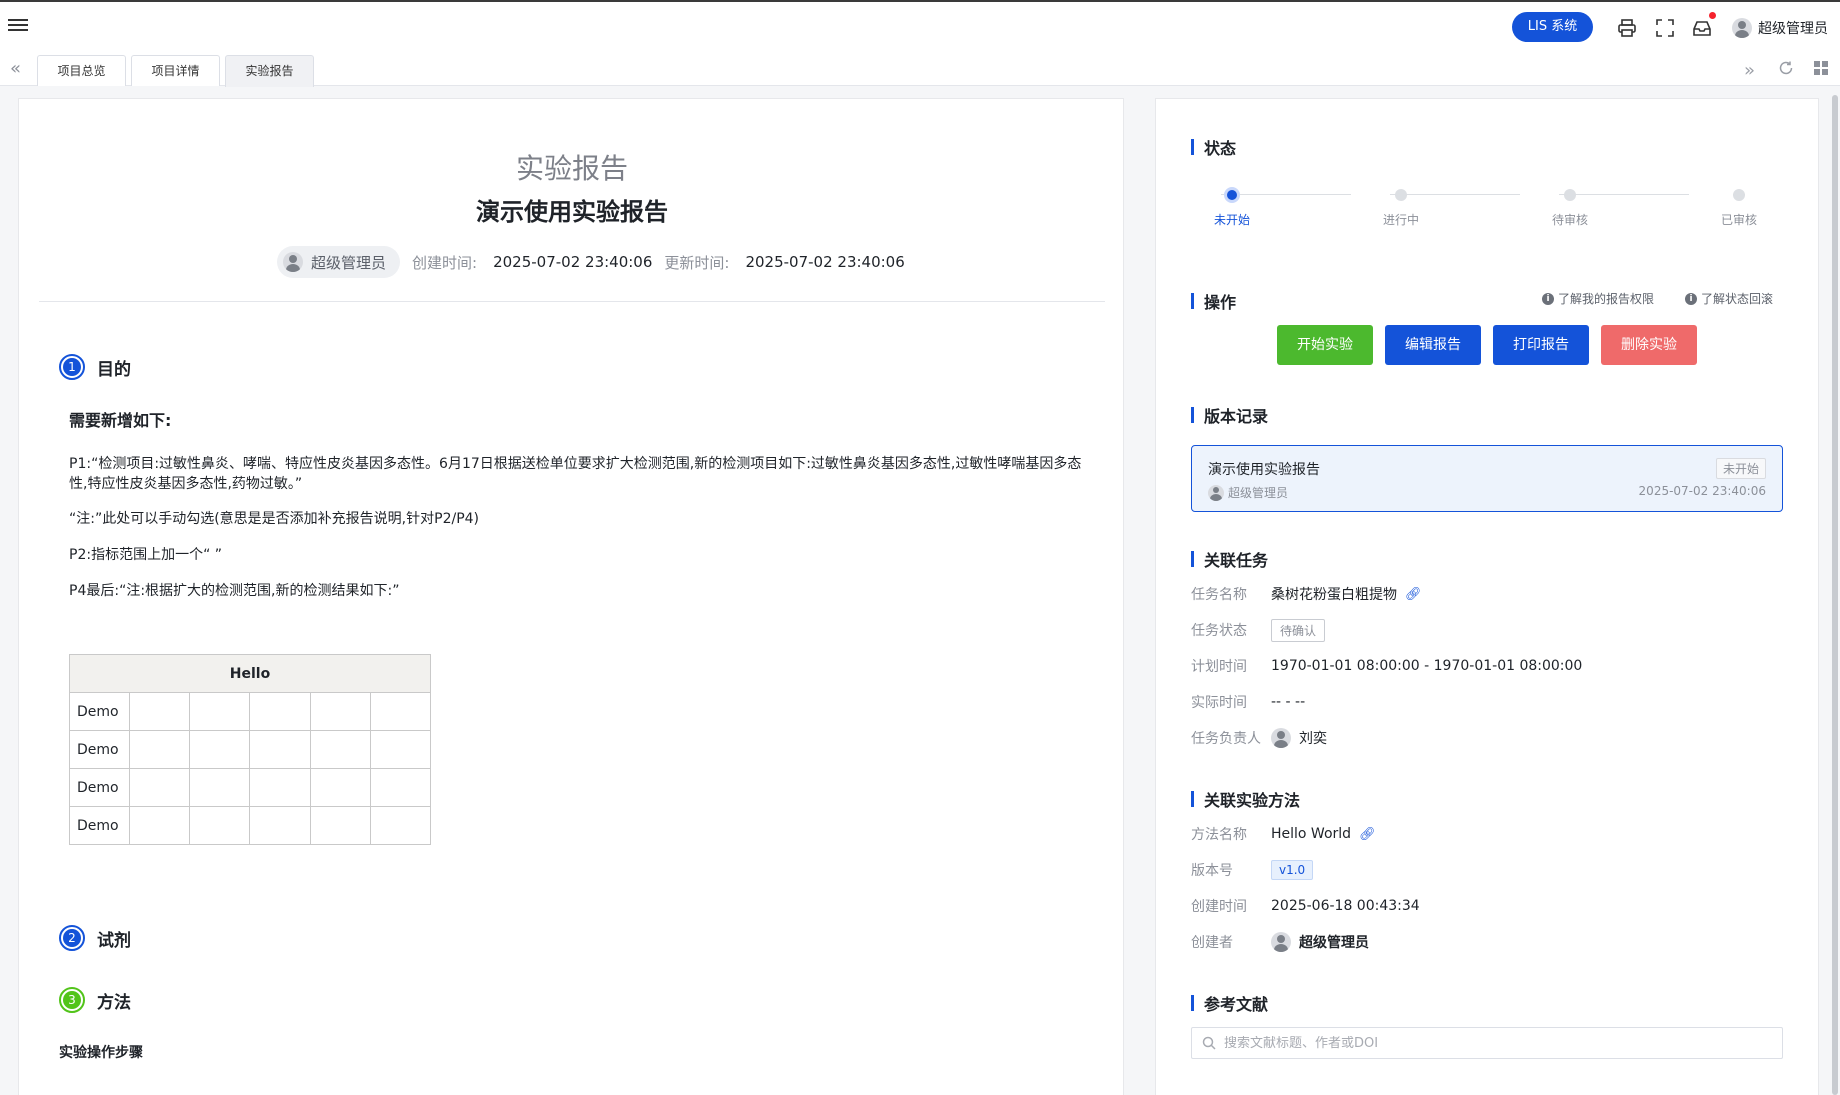 The width and height of the screenshot is (1840, 1095). What do you see at coordinates (1209, 1043) in the screenshot?
I see `search-icon` at bounding box center [1209, 1043].